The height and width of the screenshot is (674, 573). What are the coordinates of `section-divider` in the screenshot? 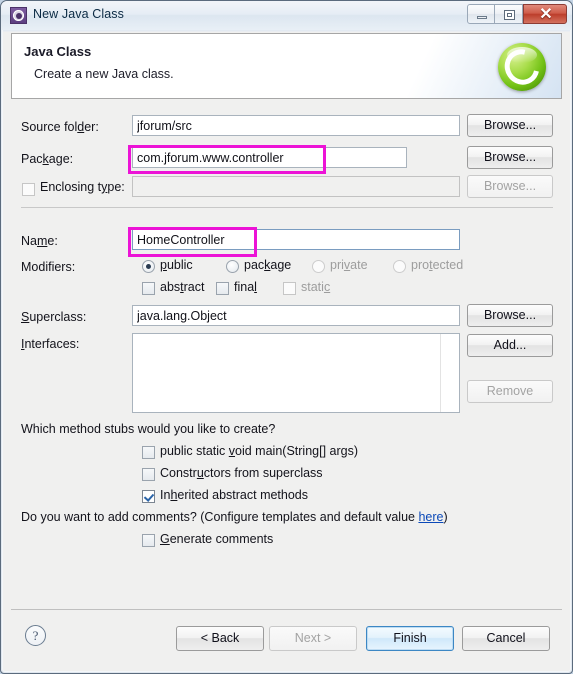 It's located at (287, 207).